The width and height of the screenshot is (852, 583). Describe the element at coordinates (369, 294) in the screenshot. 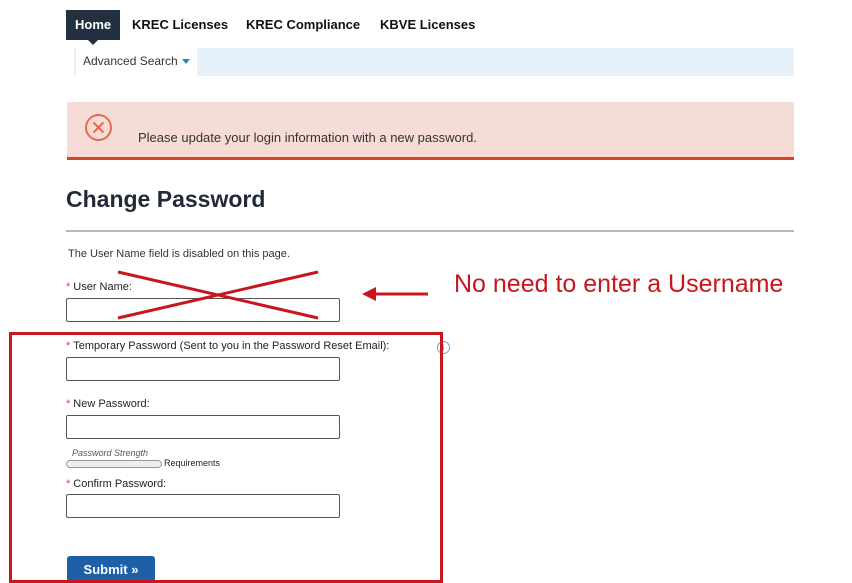

I see `arrow-left-icon` at that location.